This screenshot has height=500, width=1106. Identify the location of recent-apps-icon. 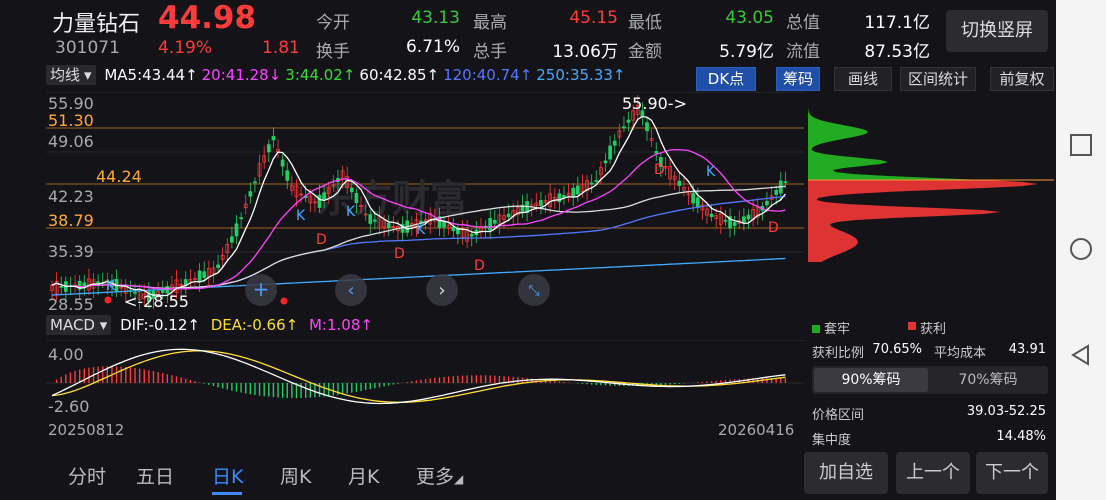
(1081, 145).